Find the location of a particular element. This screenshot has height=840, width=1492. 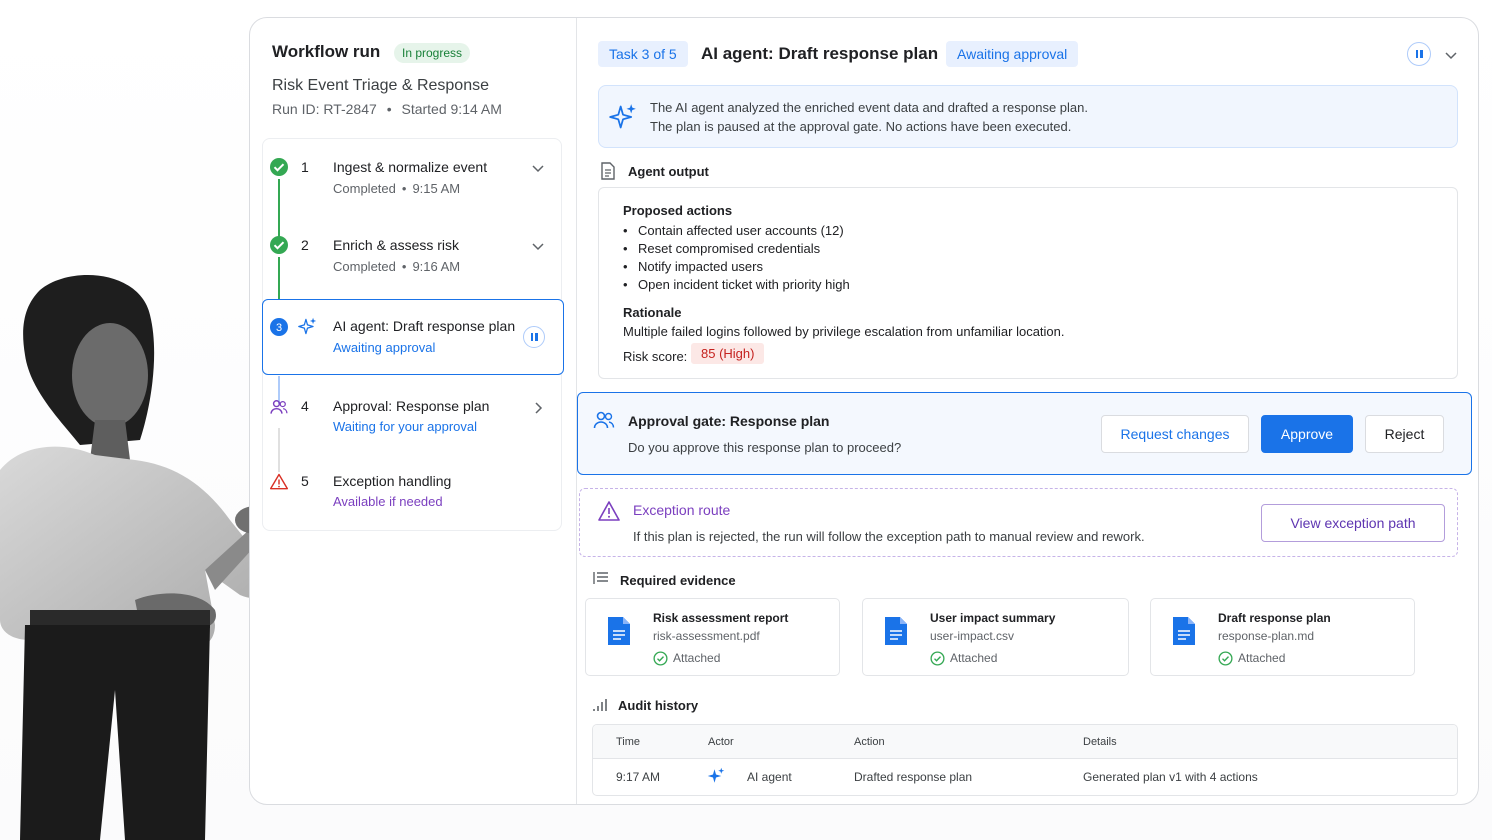

pause-button is located at coordinates (534, 337).